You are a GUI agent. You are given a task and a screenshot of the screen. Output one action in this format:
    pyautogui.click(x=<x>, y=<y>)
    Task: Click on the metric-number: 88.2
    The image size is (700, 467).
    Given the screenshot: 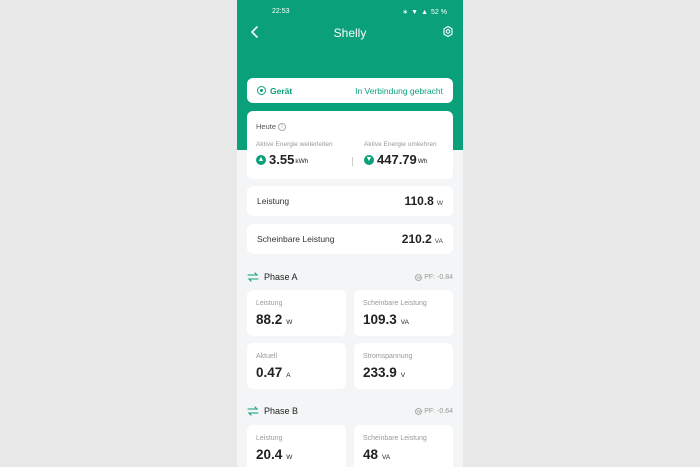 What is the action you would take?
    pyautogui.click(x=269, y=319)
    